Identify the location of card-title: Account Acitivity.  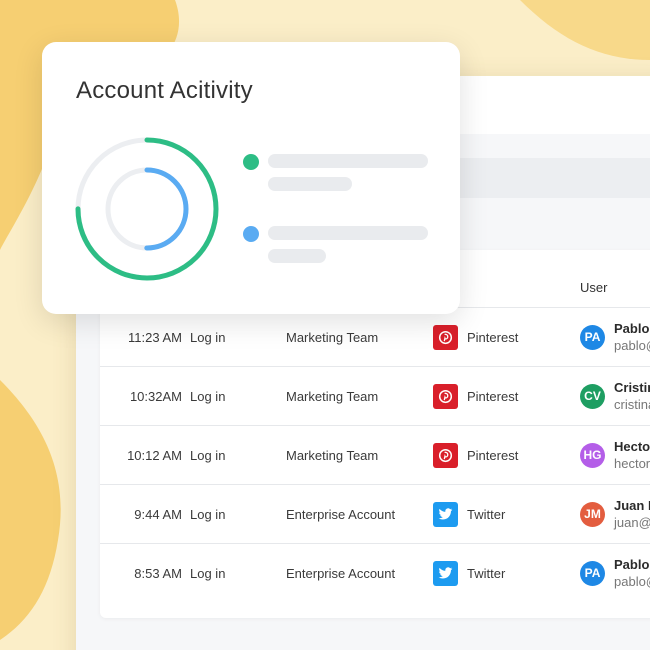
(164, 90).